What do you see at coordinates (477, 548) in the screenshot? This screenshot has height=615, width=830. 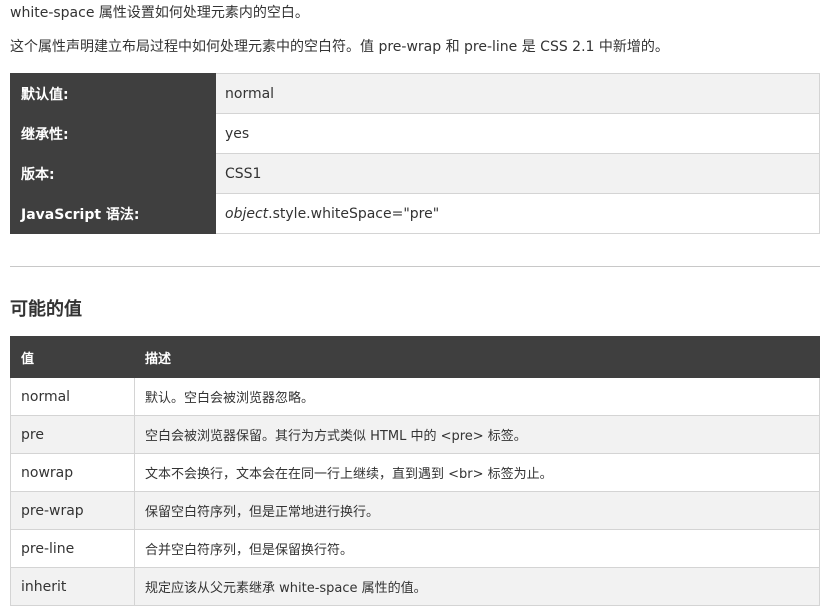 I see `description-cell: 合并空白符序列，但是保留换行符。` at bounding box center [477, 548].